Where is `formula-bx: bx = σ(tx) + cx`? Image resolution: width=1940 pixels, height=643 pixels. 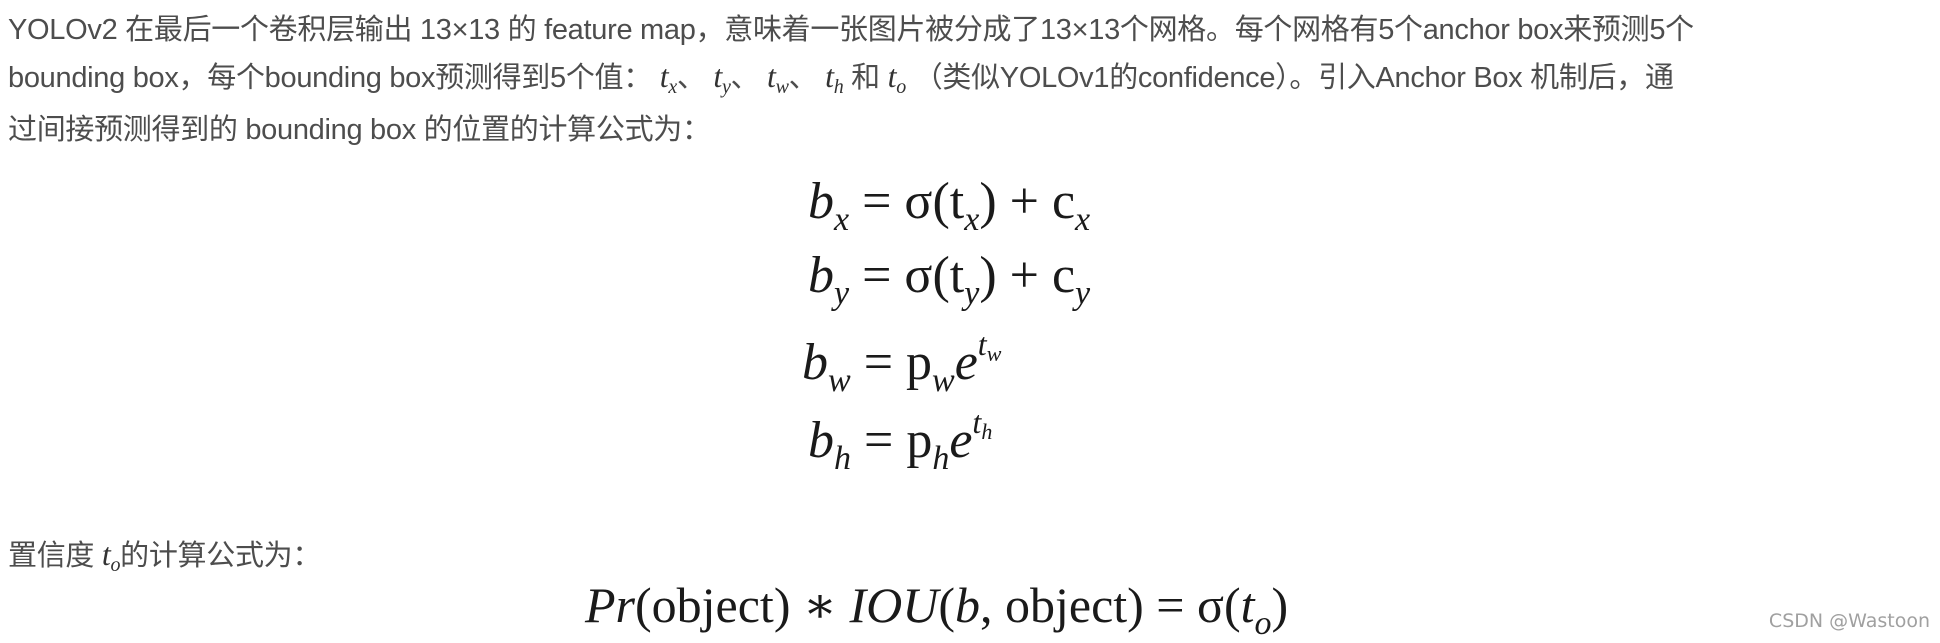 formula-bx: bx = σ(tx) + cx is located at coordinates (949, 205).